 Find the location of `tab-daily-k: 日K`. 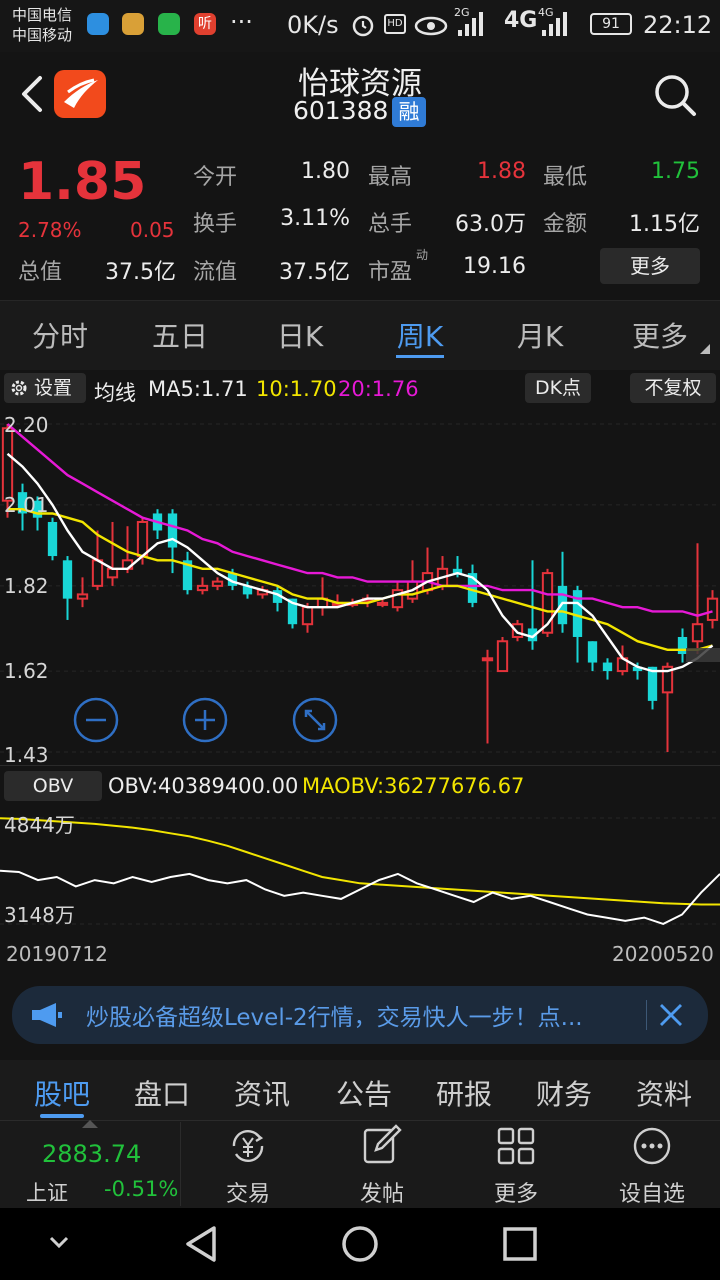

tab-daily-k: 日K is located at coordinates (300, 335).